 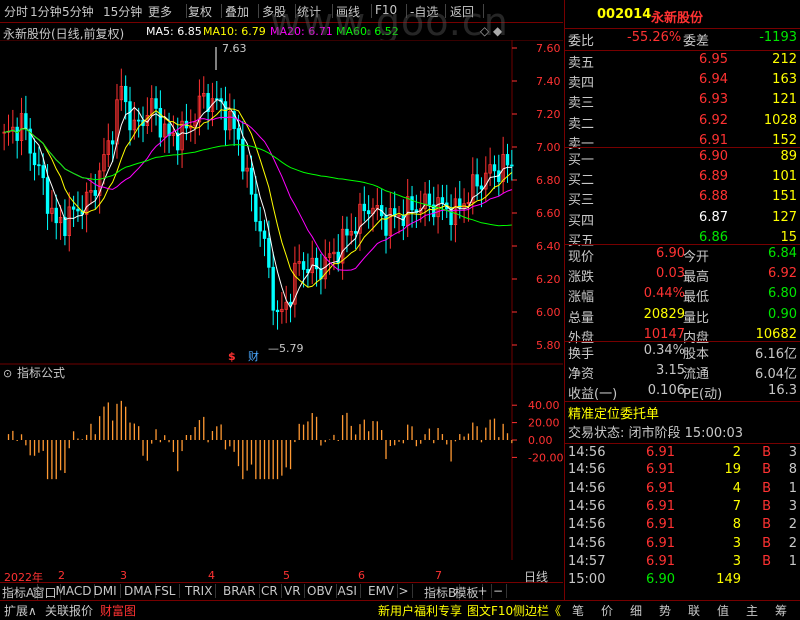 What do you see at coordinates (258, 11) in the screenshot?
I see `toolbar-sep` at bounding box center [258, 11].